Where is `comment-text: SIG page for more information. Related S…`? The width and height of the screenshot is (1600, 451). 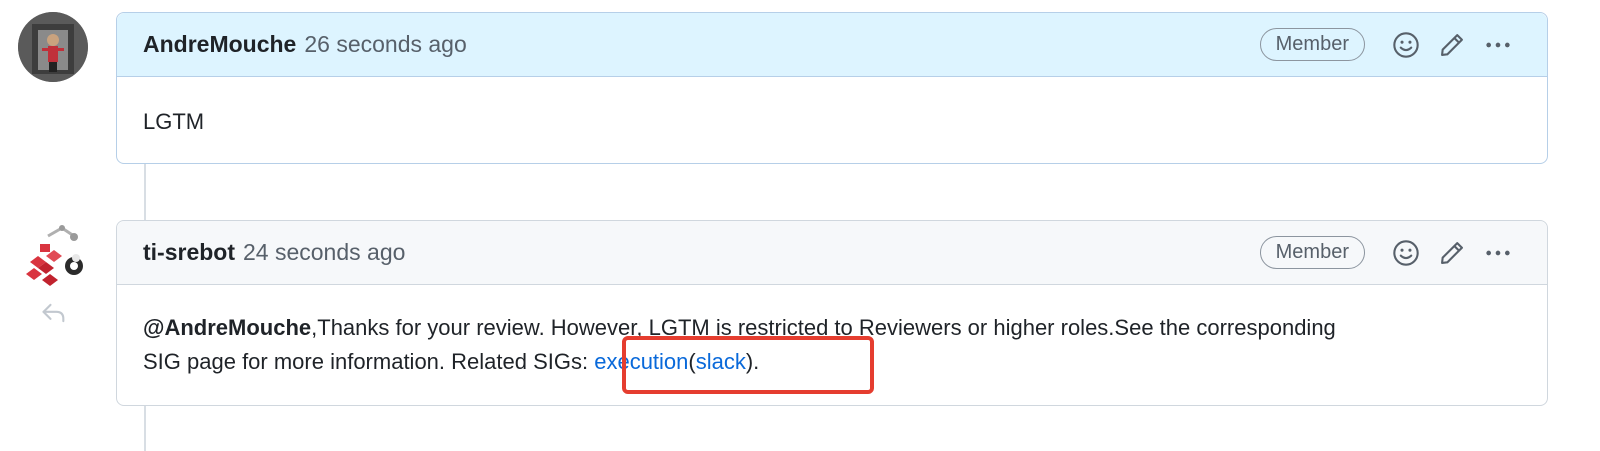 comment-text: SIG page for more information. Related S… is located at coordinates (369, 361).